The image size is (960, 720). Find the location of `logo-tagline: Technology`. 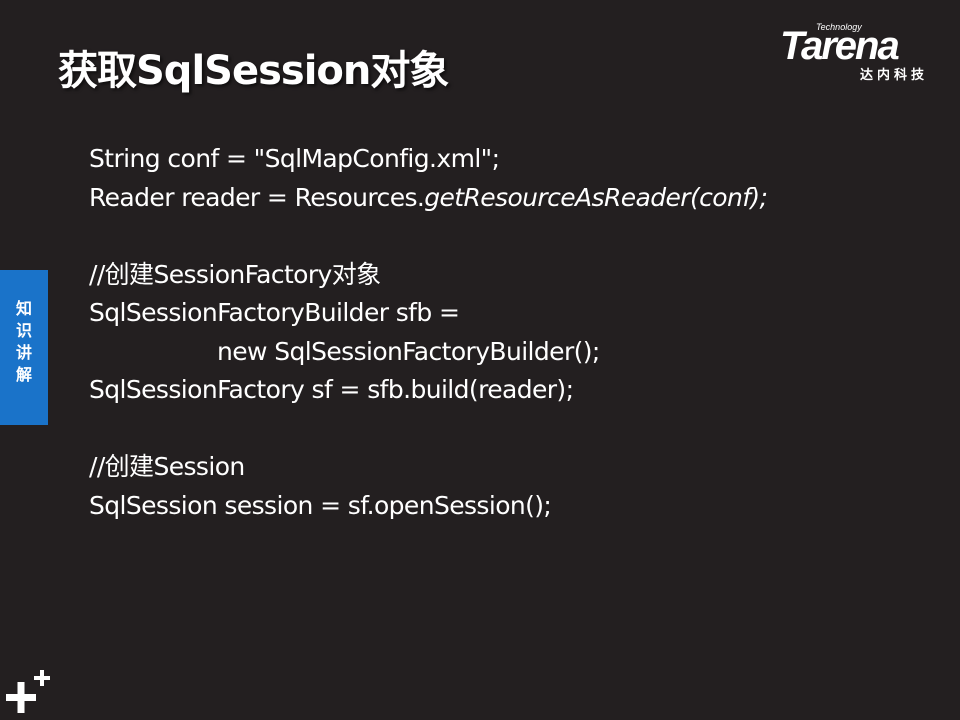

logo-tagline: Technology is located at coordinates (839, 27).